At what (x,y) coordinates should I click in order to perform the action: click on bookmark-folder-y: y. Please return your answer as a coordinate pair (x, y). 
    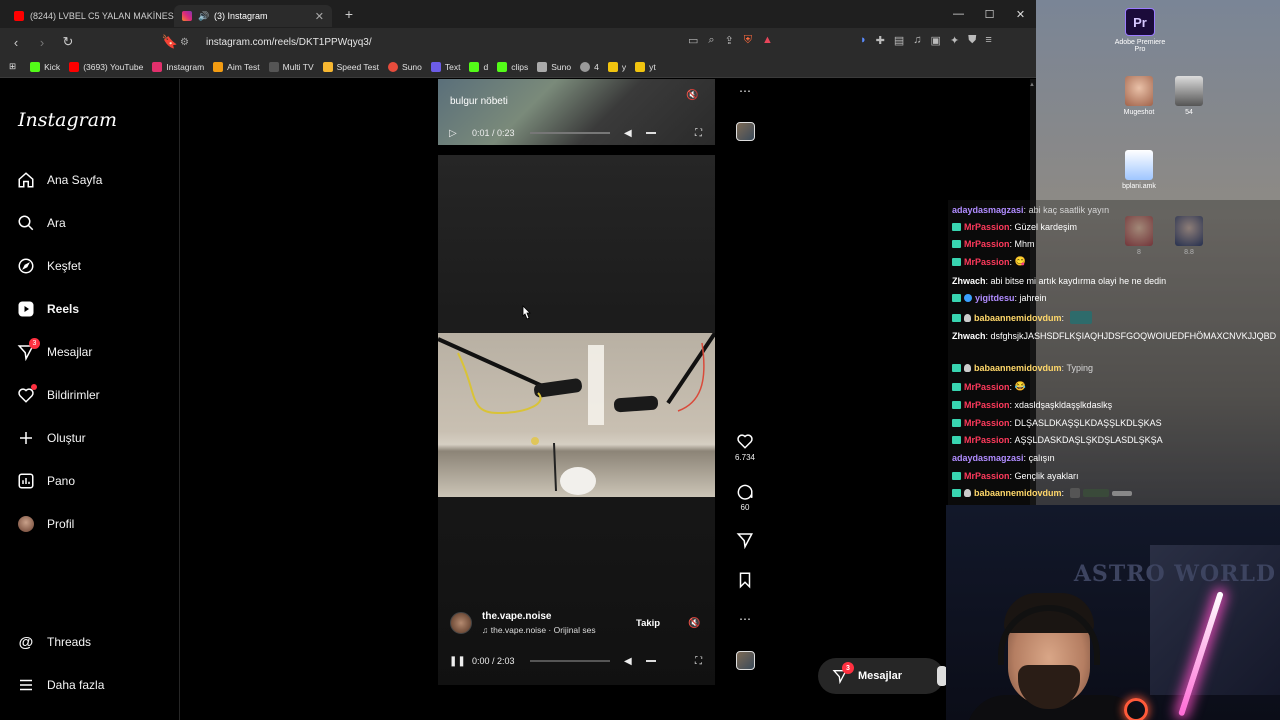
    Looking at the image, I should click on (616, 66).